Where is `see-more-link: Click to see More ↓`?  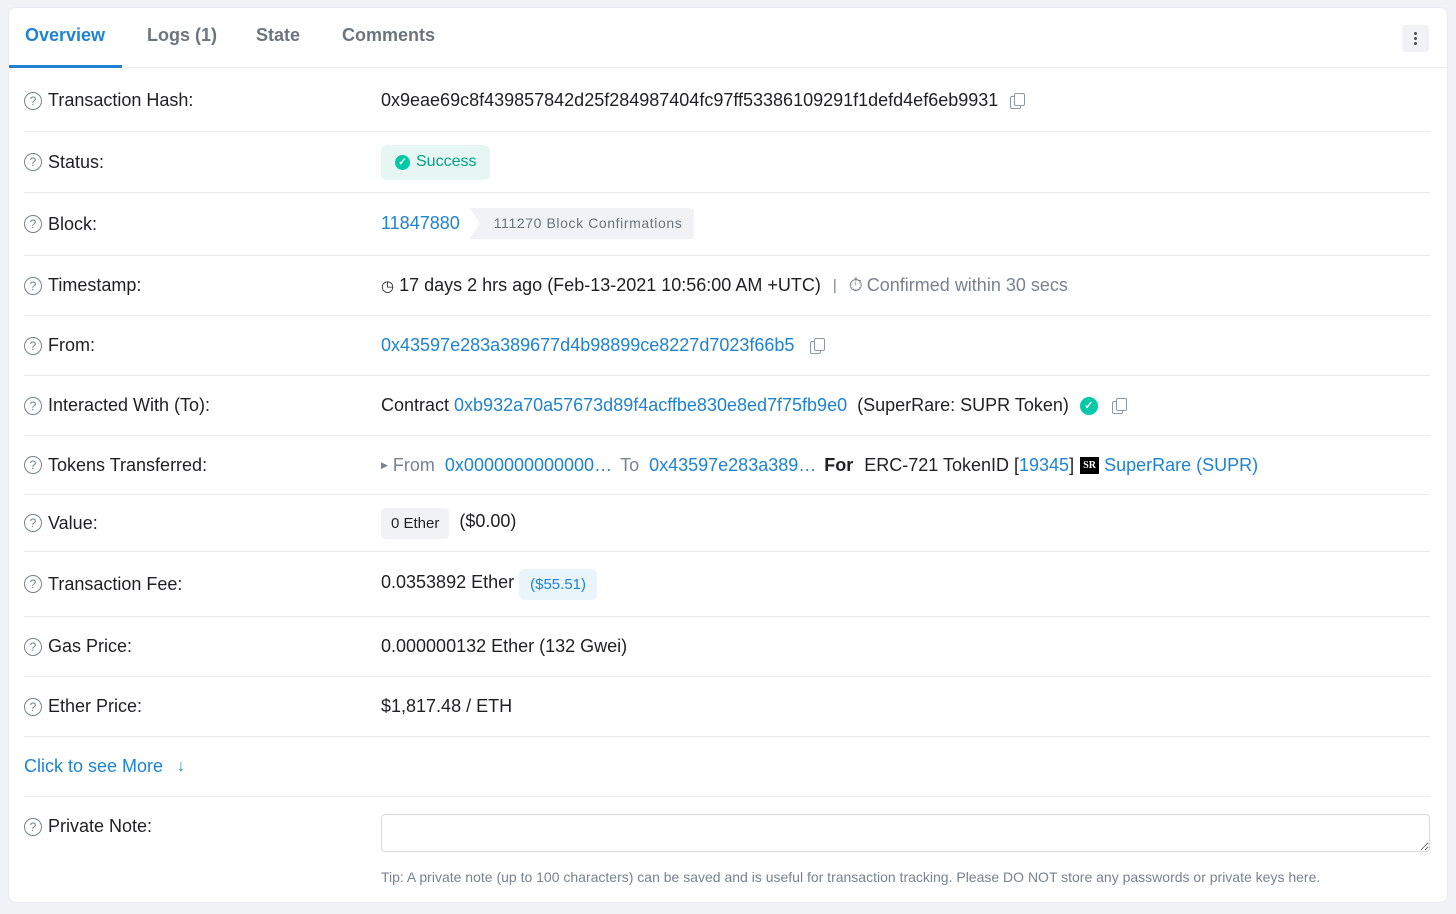
see-more-link: Click to see More ↓ is located at coordinates (104, 766).